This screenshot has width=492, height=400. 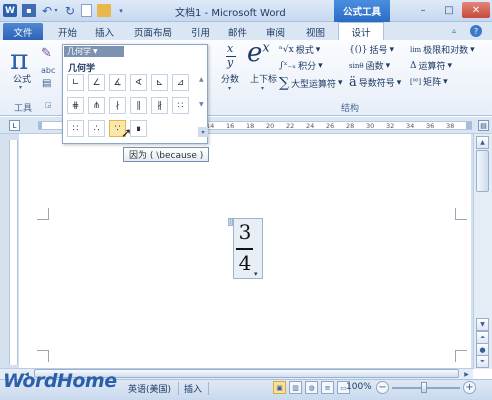 I want to click on zoom-in-icon: +, so click(x=469, y=387).